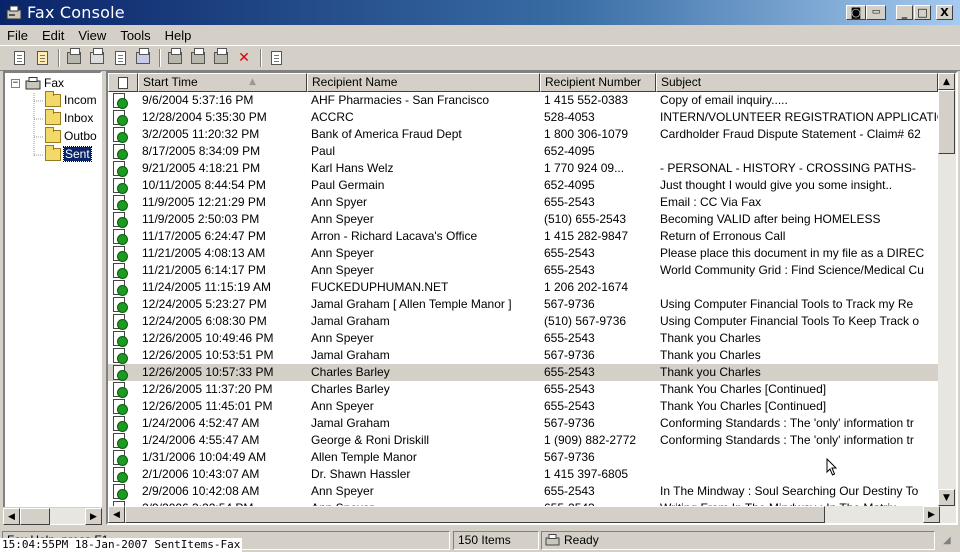 The image size is (960, 552). What do you see at coordinates (123, 82) in the screenshot?
I see `column-header-icon` at bounding box center [123, 82].